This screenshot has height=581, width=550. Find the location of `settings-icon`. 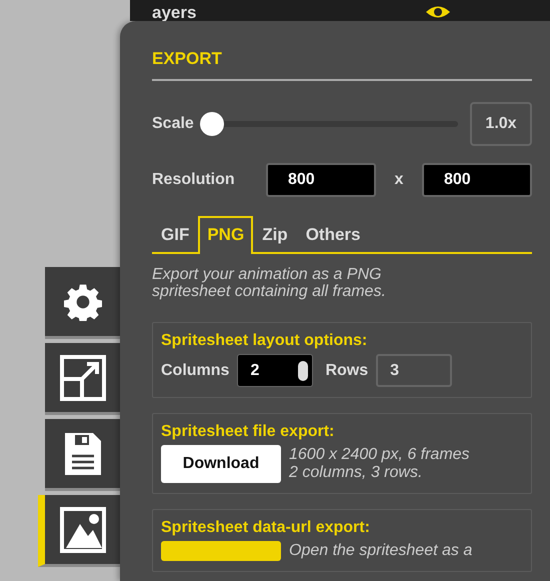

settings-icon is located at coordinates (83, 301).